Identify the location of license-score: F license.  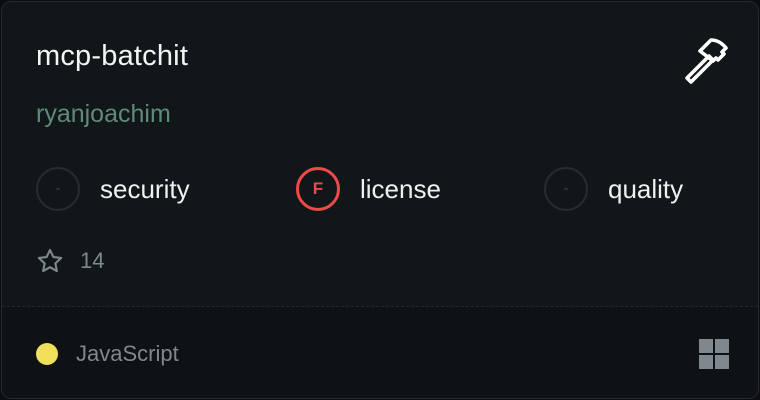
(368, 189).